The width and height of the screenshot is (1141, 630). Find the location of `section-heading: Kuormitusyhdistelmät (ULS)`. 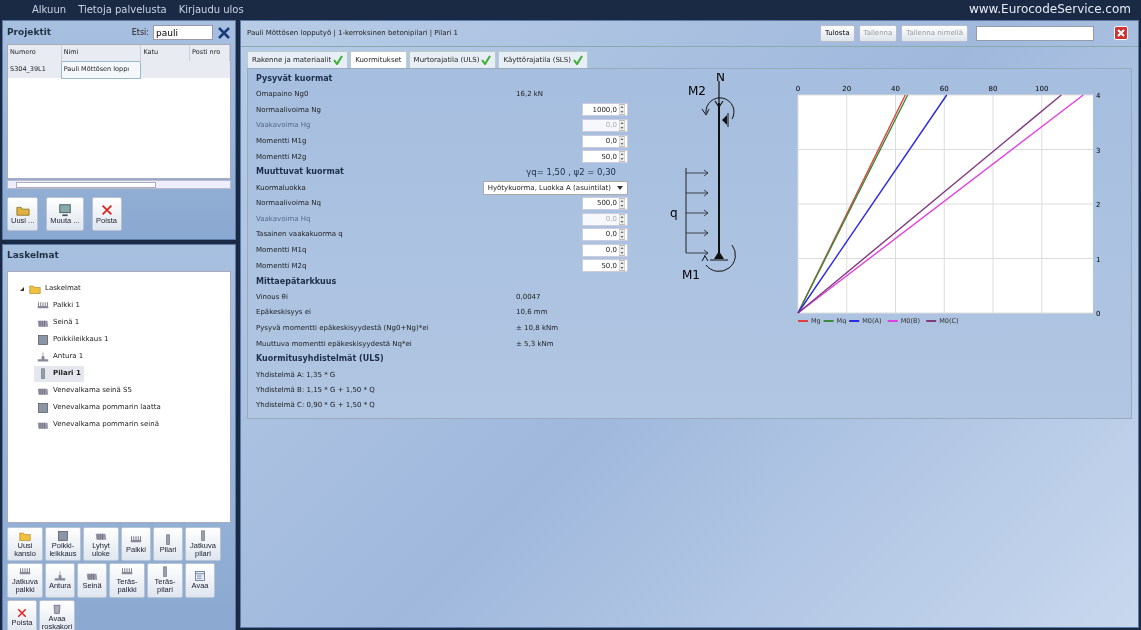

section-heading: Kuormitusyhdistelmät (ULS) is located at coordinates (320, 359).